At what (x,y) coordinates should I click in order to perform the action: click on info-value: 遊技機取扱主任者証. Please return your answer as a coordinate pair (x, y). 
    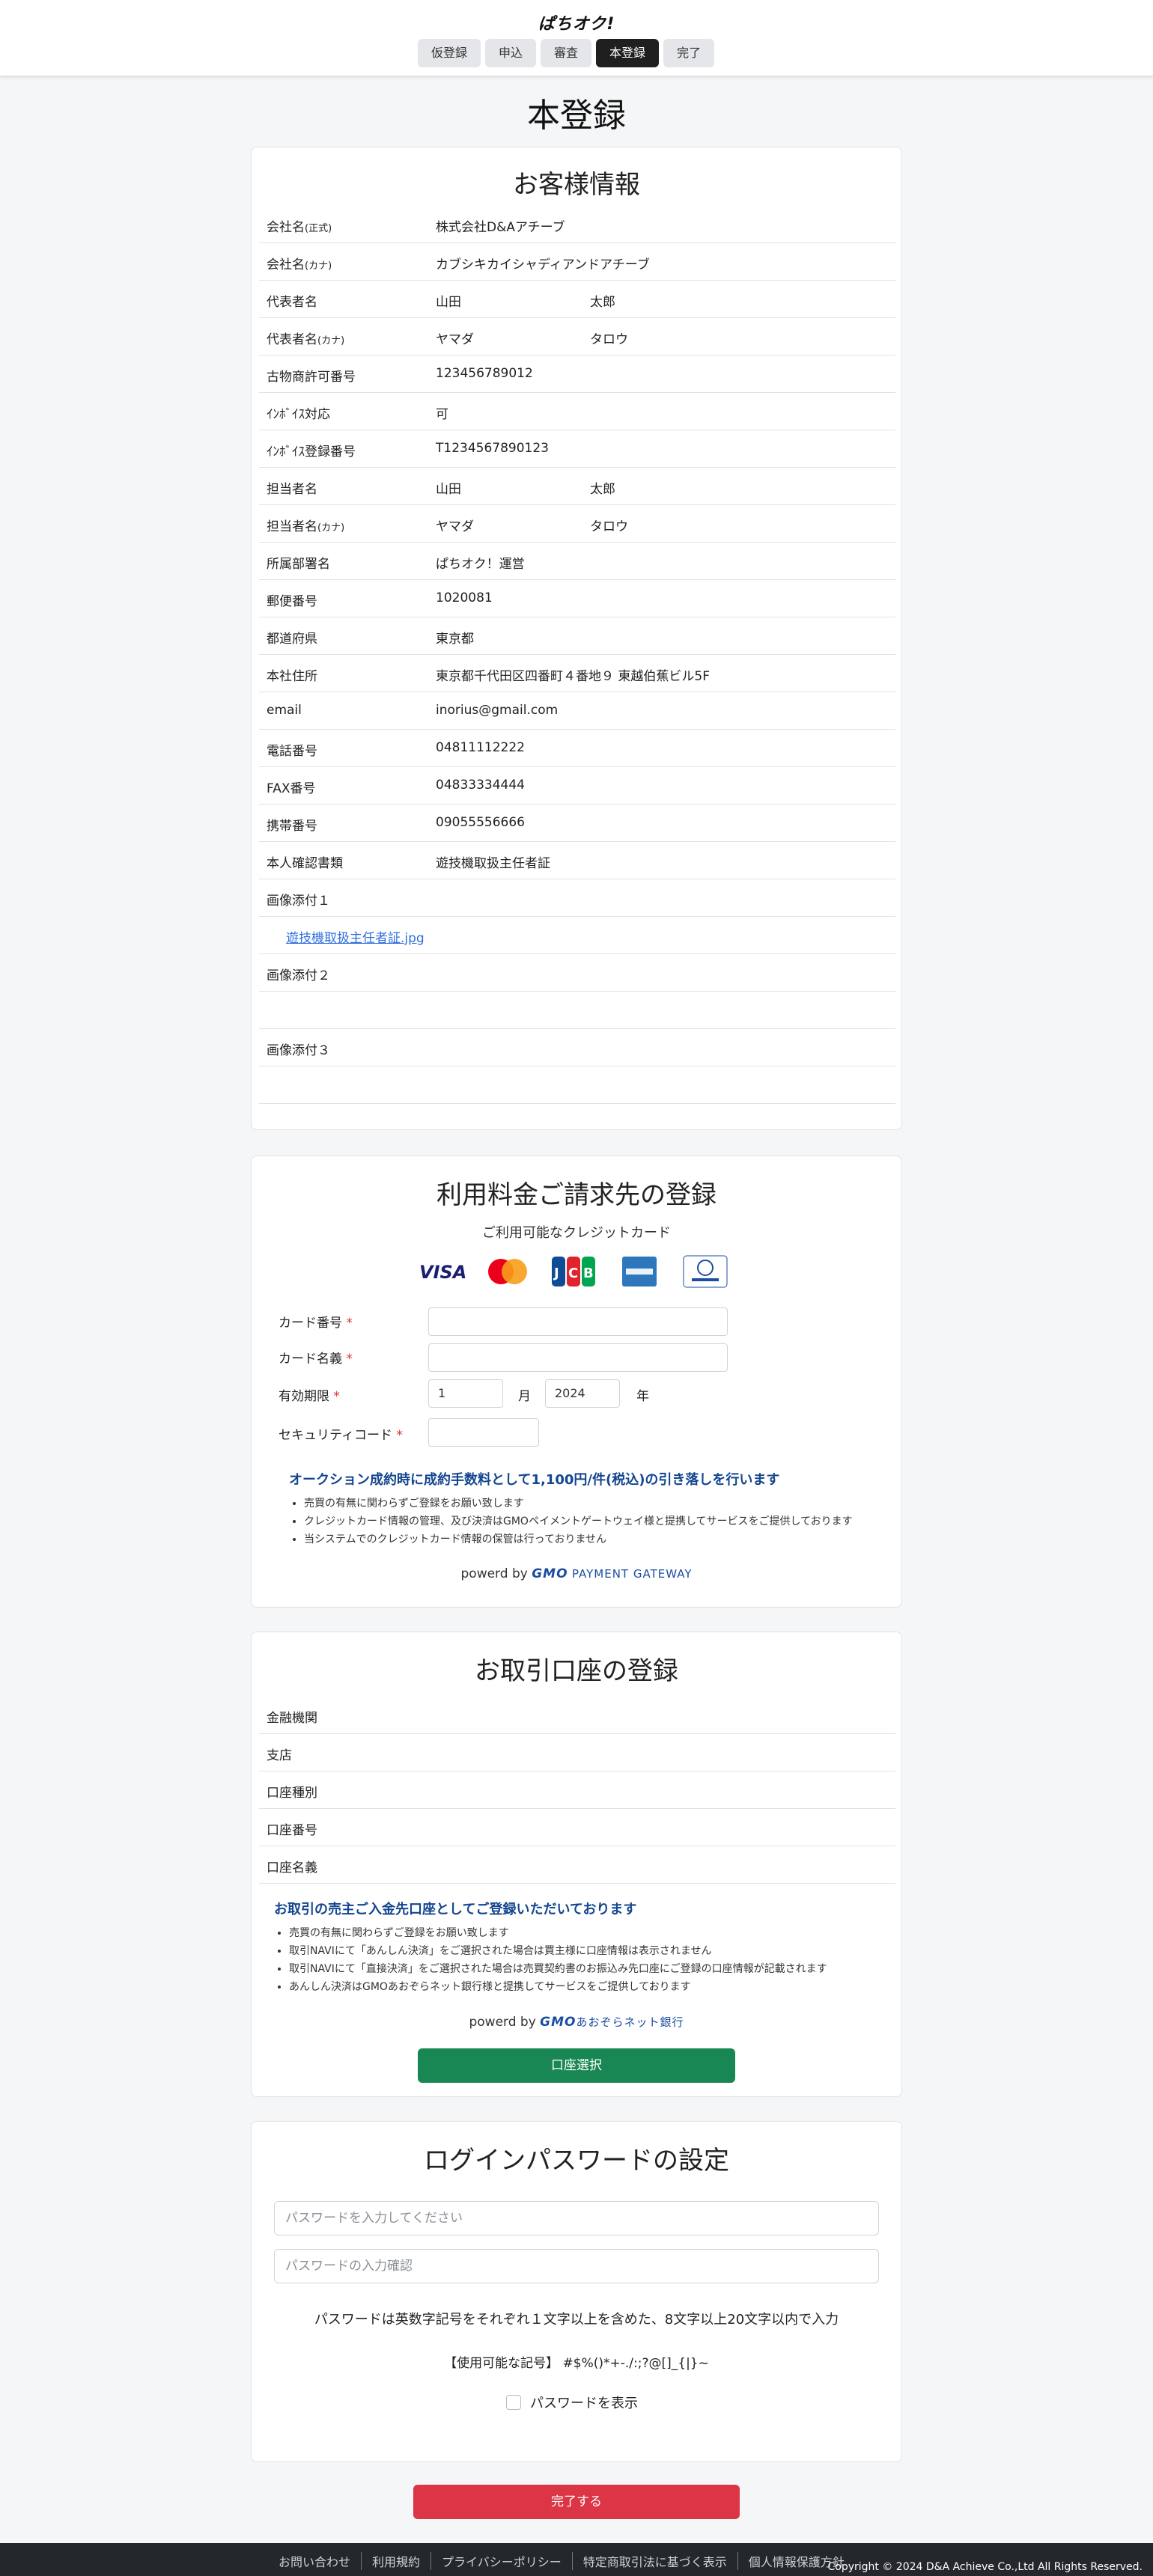
    Looking at the image, I should click on (493, 863).